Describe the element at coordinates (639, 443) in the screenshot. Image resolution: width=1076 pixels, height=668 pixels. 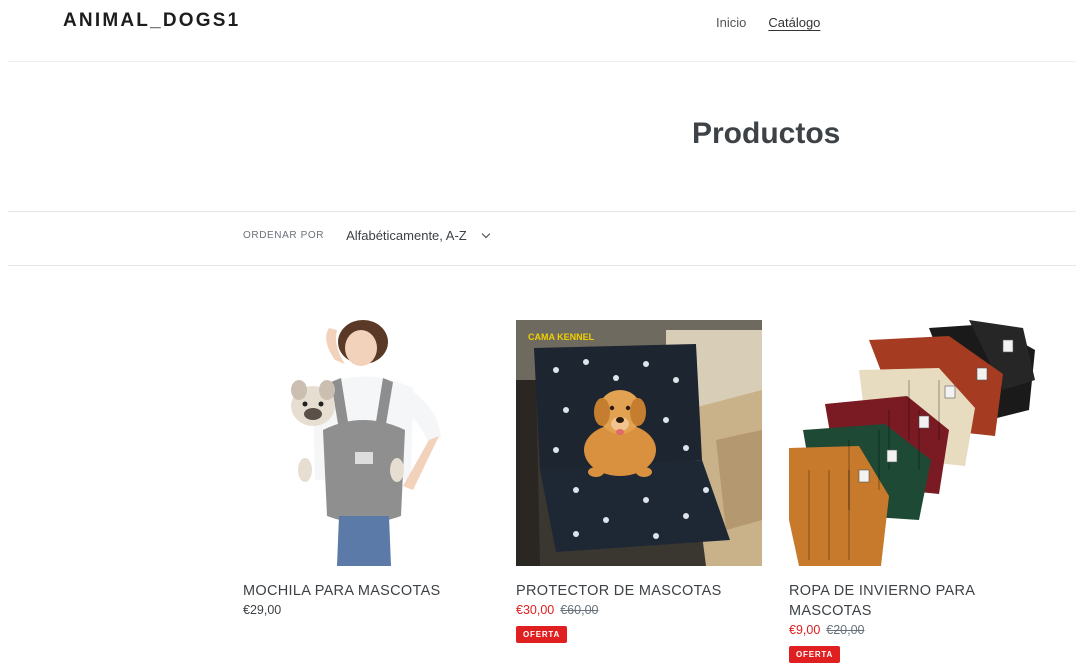
I see `car-seat-cover-photo: CAMA KENNEL` at that location.